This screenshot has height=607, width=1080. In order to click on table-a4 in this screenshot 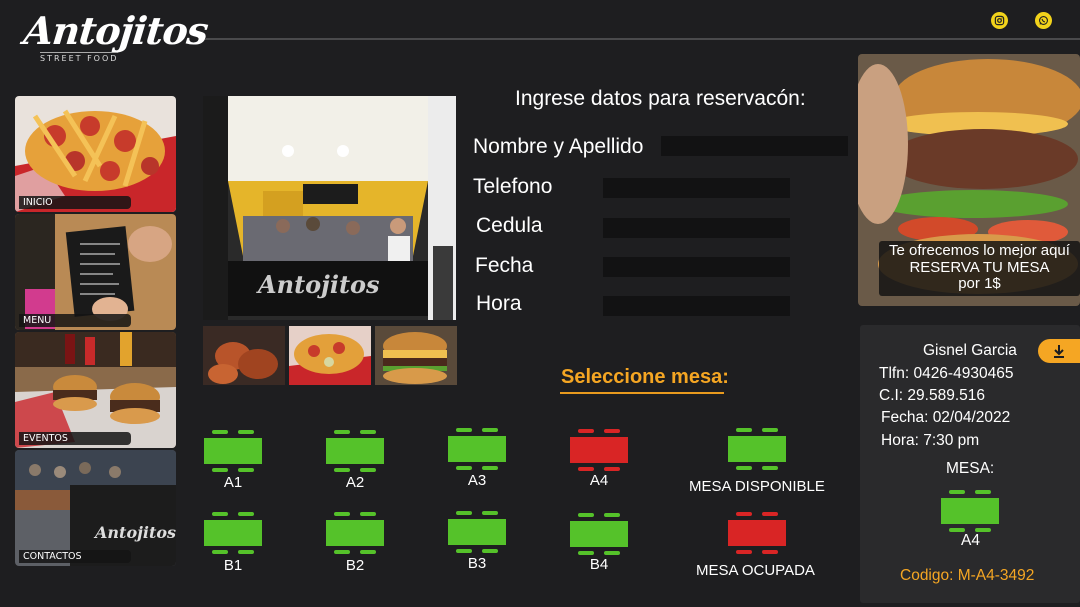, I will do `click(599, 450)`.